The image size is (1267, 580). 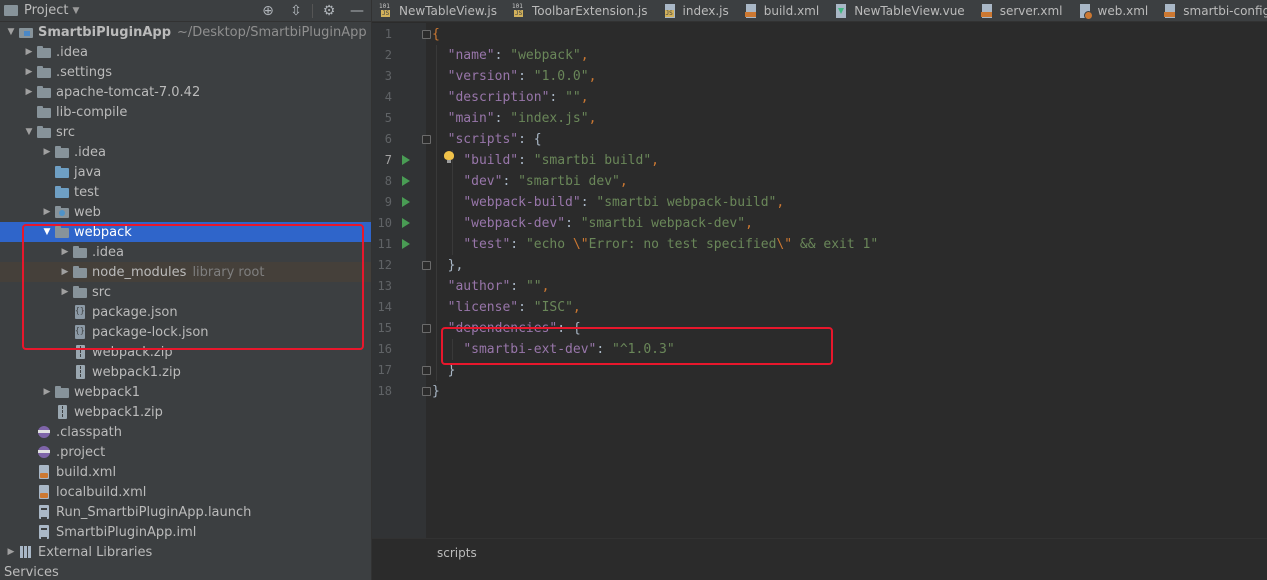 What do you see at coordinates (357, 11) in the screenshot?
I see `minimize-icon: —` at bounding box center [357, 11].